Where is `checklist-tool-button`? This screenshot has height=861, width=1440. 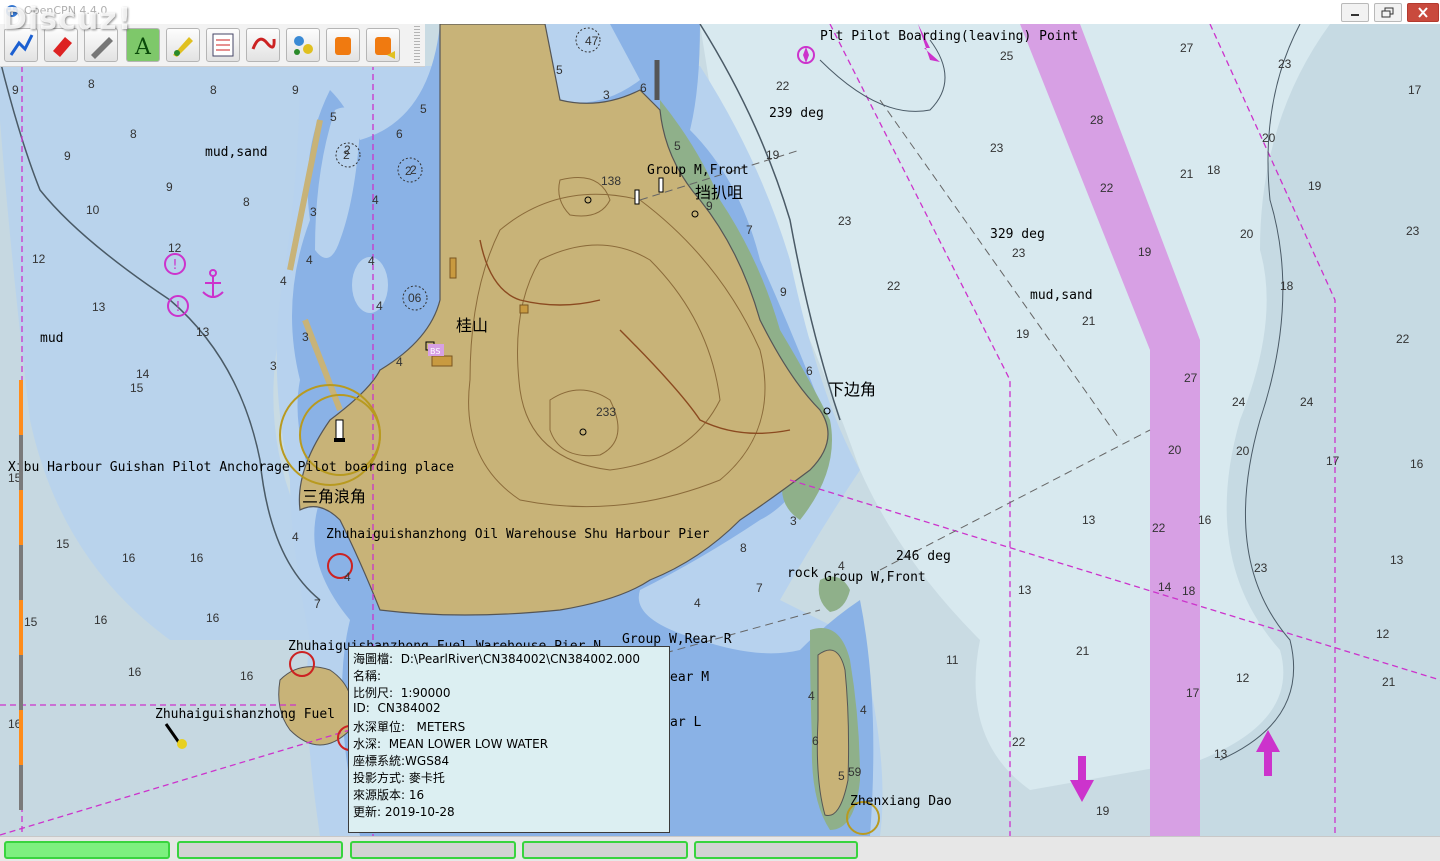
checklist-tool-button is located at coordinates (223, 45).